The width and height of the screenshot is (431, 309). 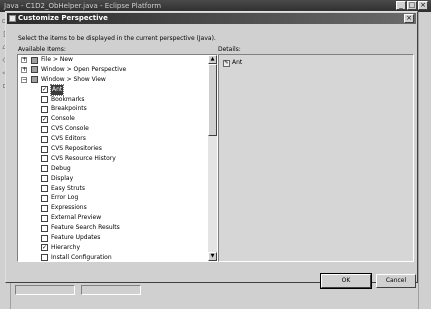 What do you see at coordinates (85, 228) in the screenshot?
I see `tree-item-label: Feature Search Results` at bounding box center [85, 228].